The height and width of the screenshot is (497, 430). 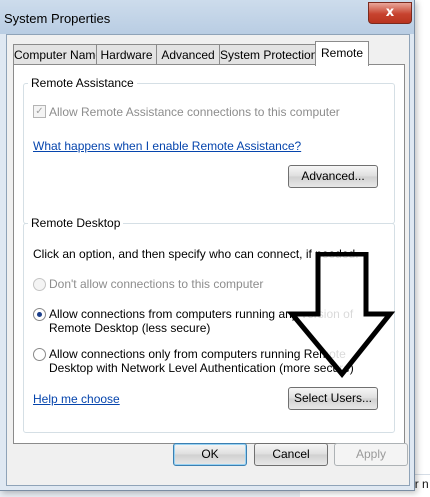 I want to click on checkmark-icon: ✓, so click(x=39, y=111).